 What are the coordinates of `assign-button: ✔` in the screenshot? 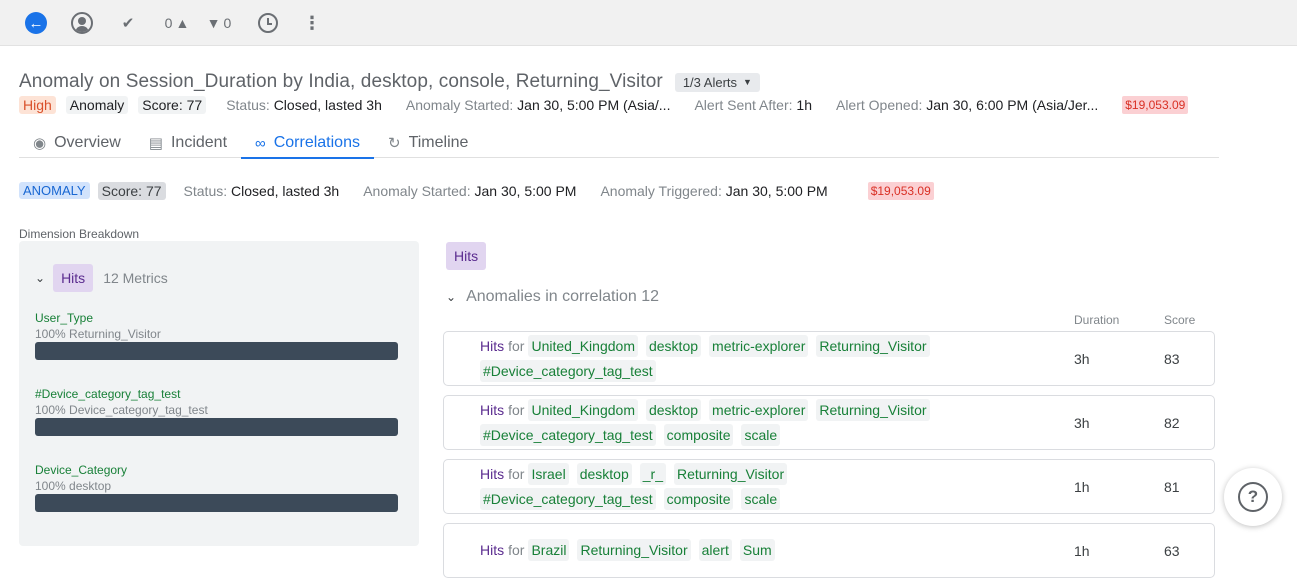 It's located at (128, 23).